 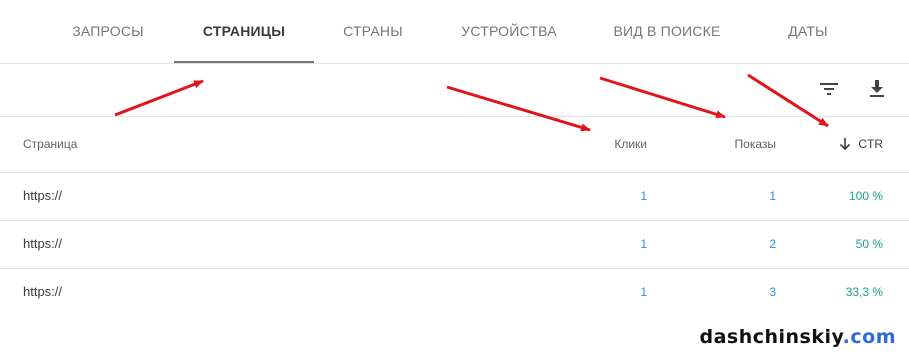 I want to click on cell-impressions: 3, so click(x=772, y=292).